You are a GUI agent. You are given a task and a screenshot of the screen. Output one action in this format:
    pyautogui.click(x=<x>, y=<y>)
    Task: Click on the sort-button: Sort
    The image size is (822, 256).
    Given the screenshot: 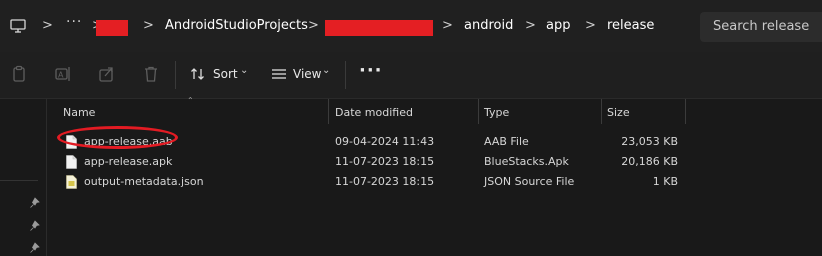 What is the action you would take?
    pyautogui.click(x=225, y=74)
    